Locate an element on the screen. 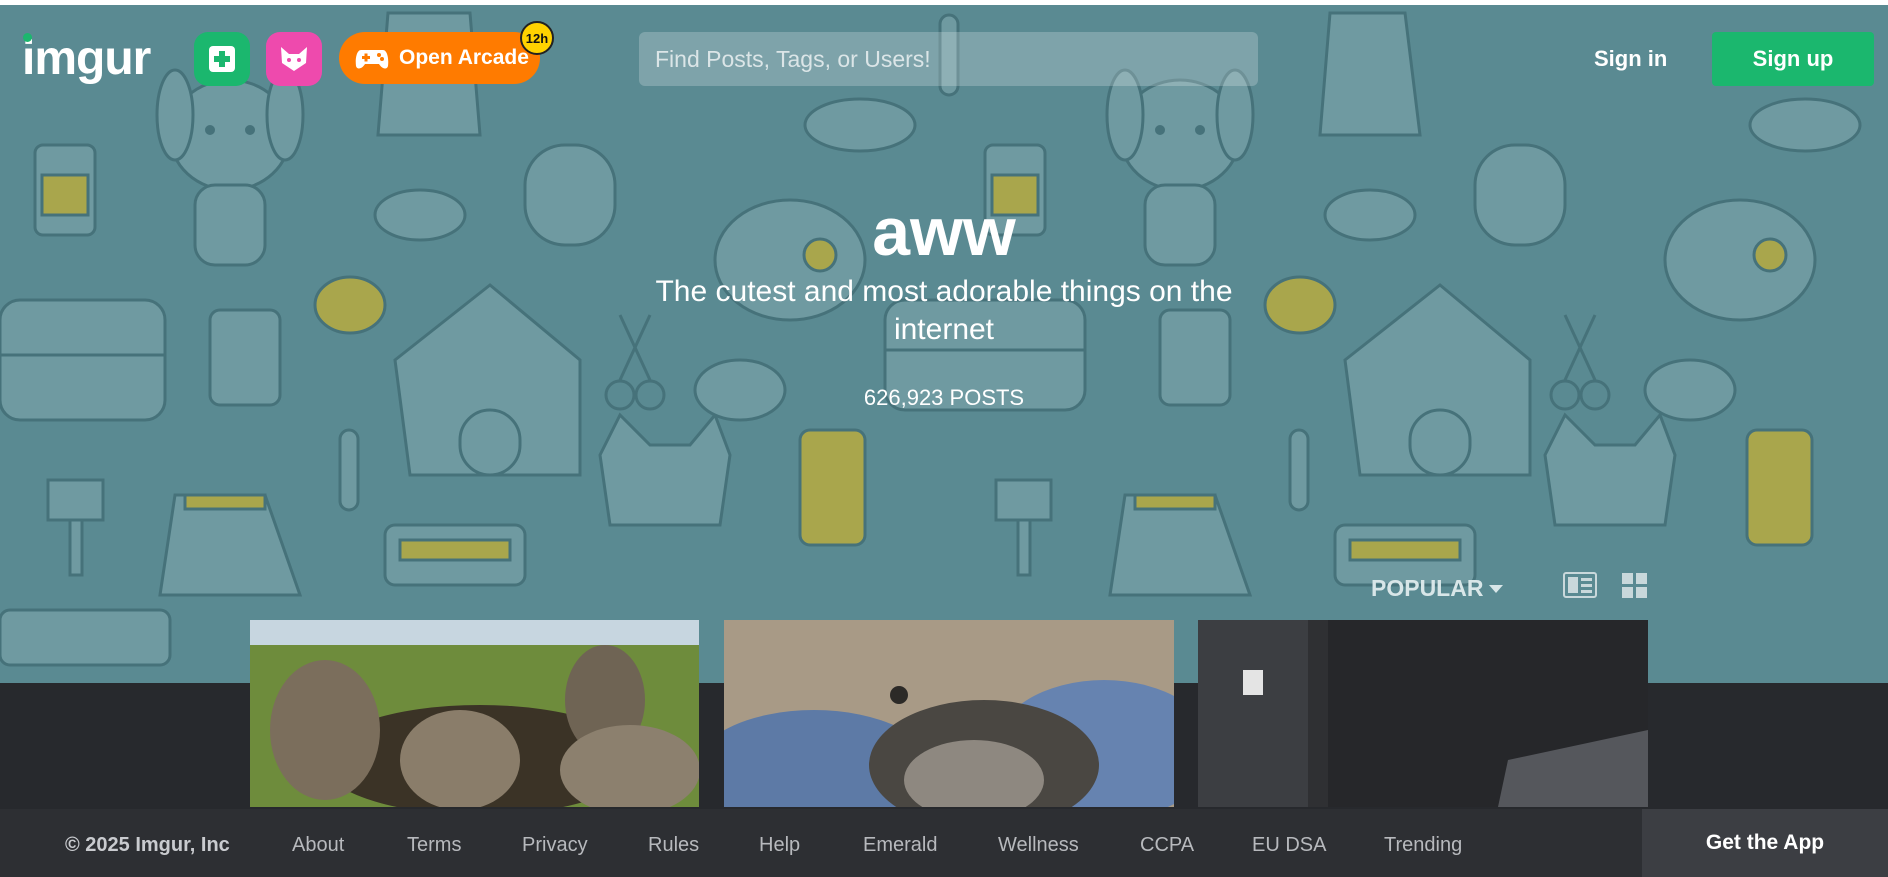  plus-square-icon is located at coordinates (222, 59).